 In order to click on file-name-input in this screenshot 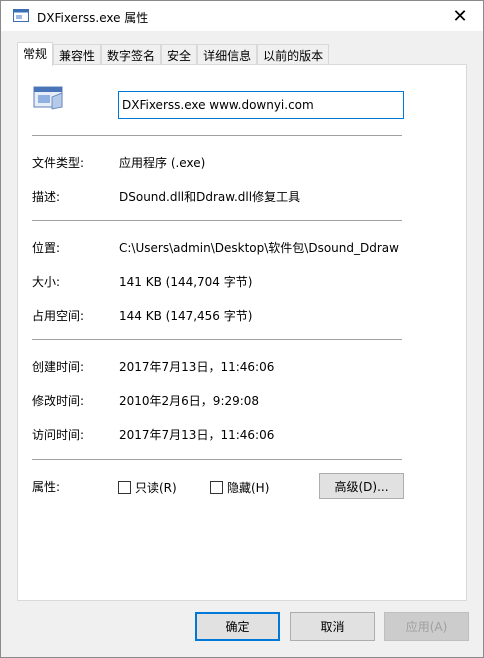, I will do `click(261, 105)`.